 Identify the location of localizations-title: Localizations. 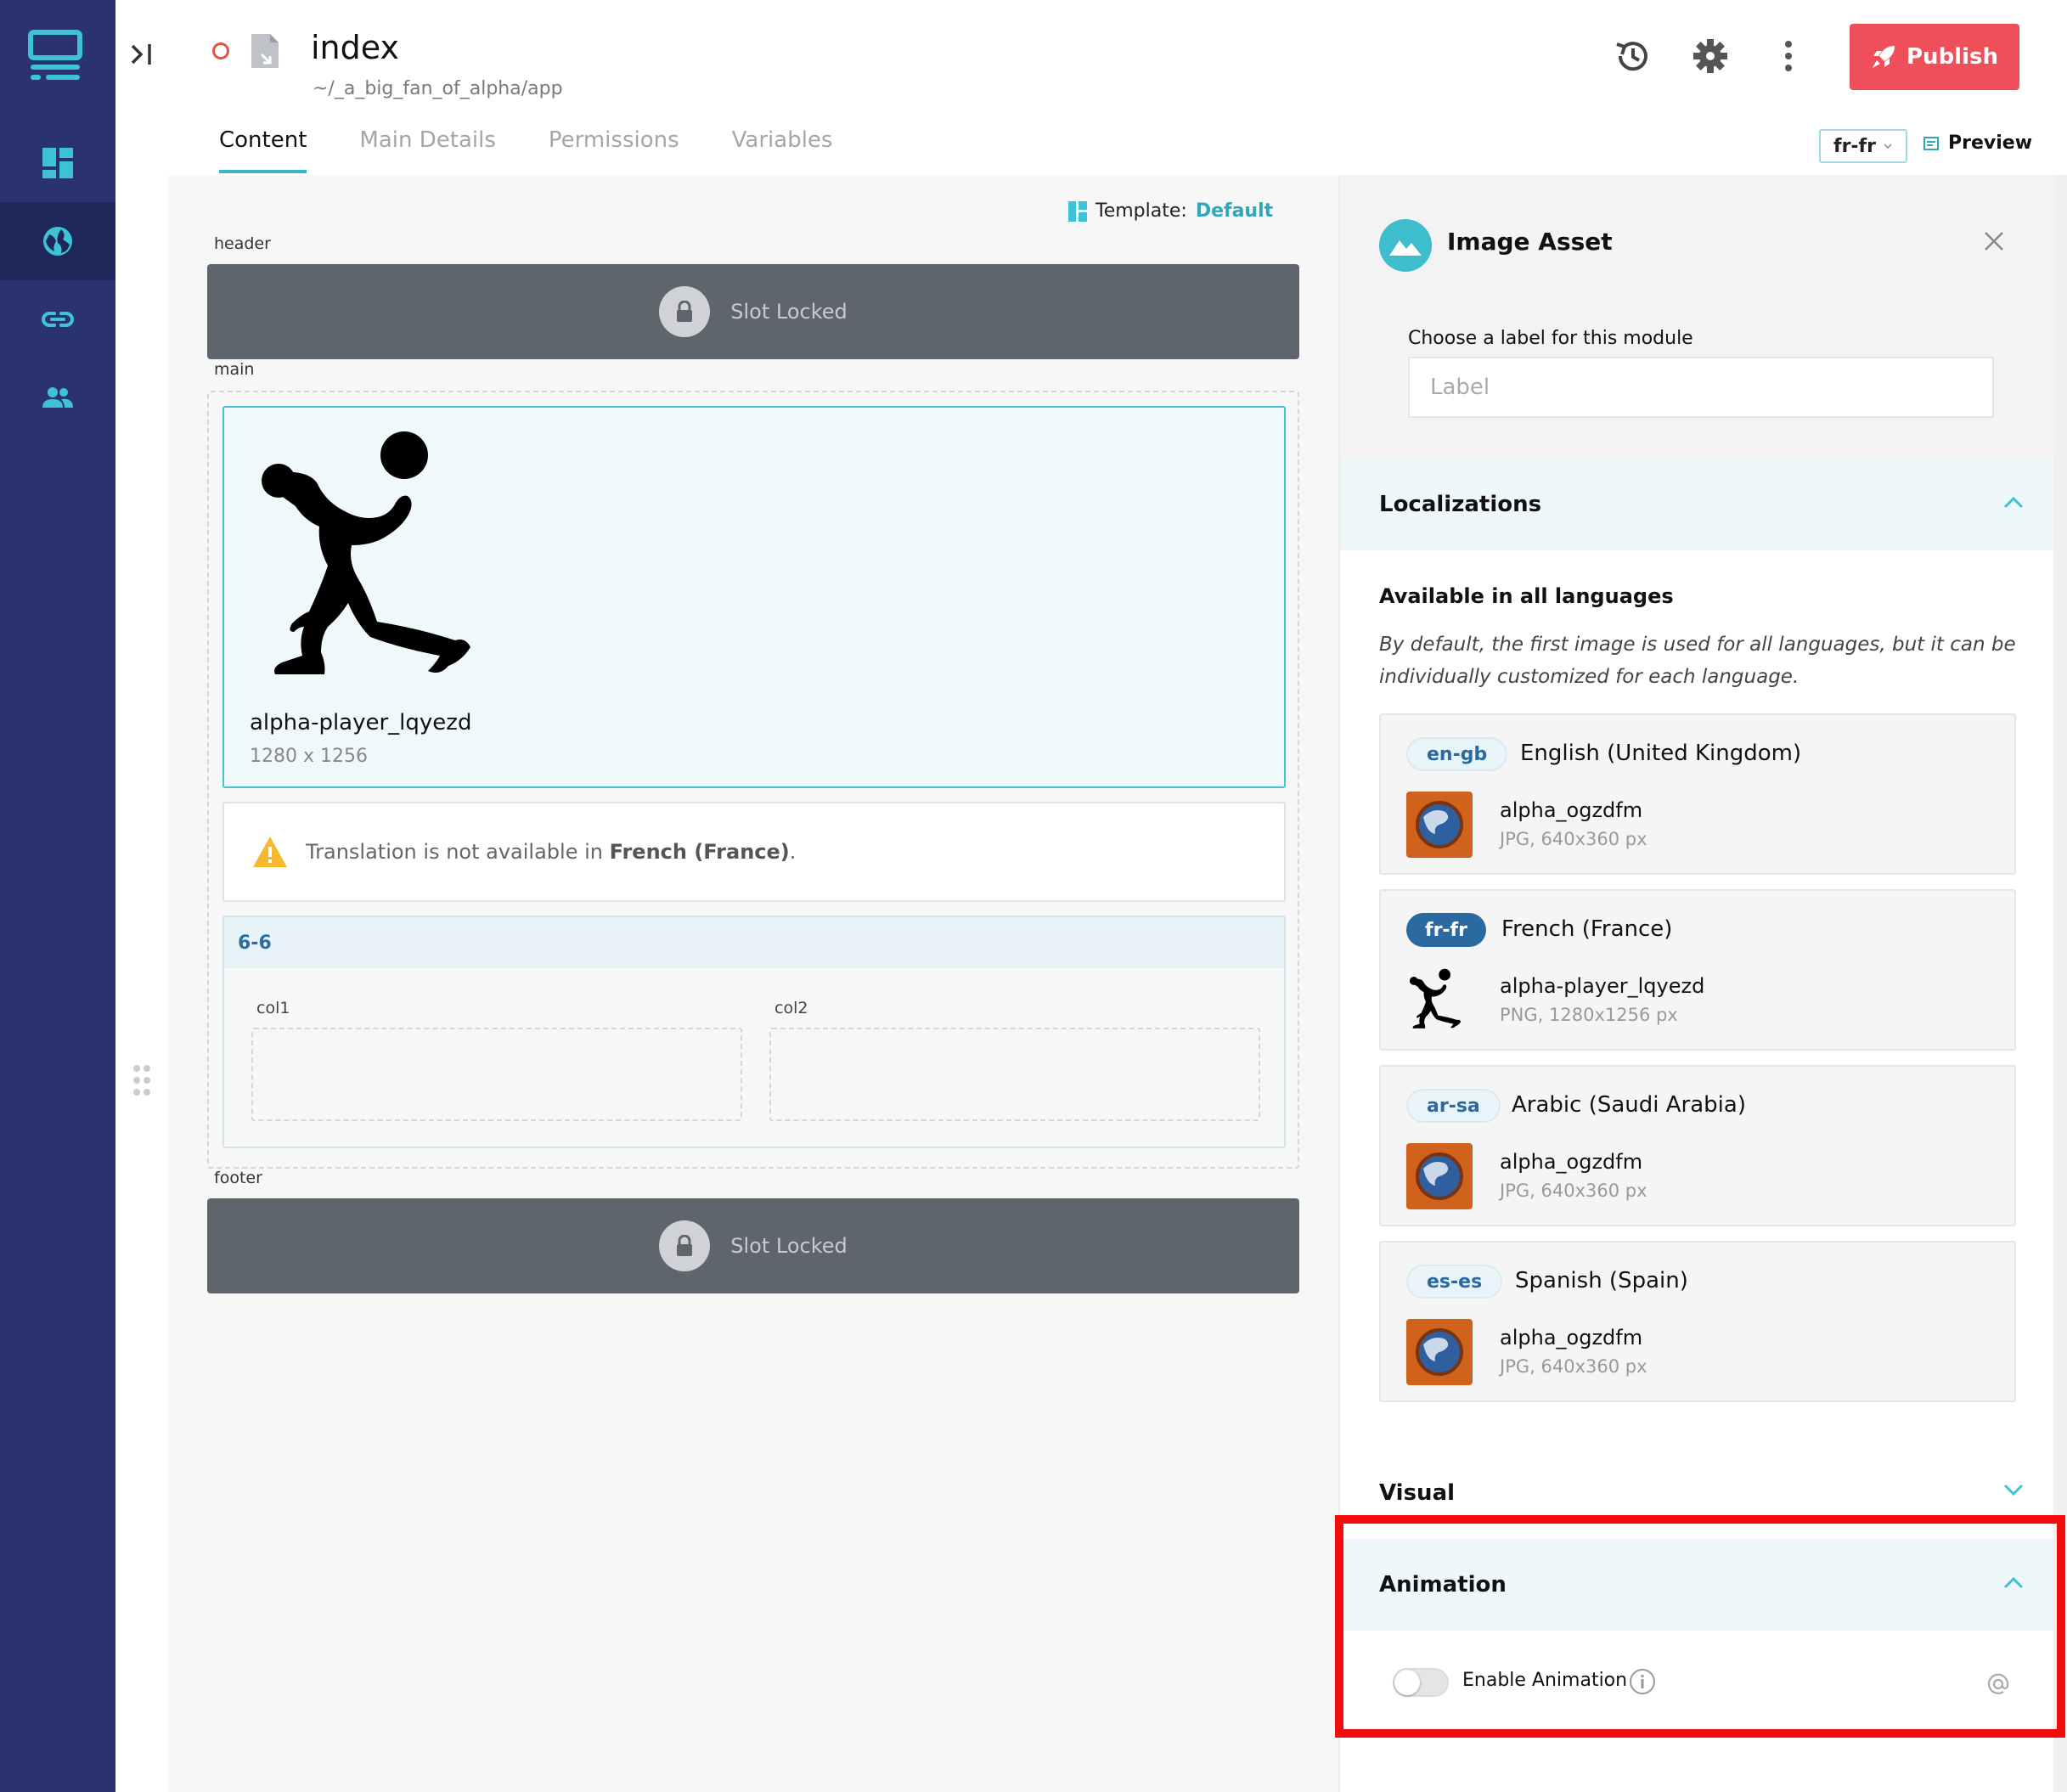
(1460, 504).